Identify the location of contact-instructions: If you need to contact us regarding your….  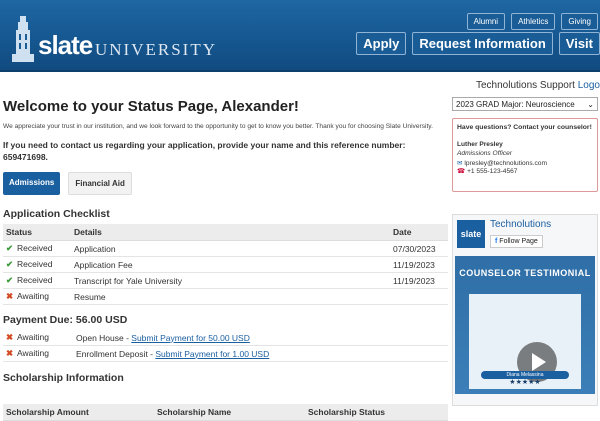
(223, 151).